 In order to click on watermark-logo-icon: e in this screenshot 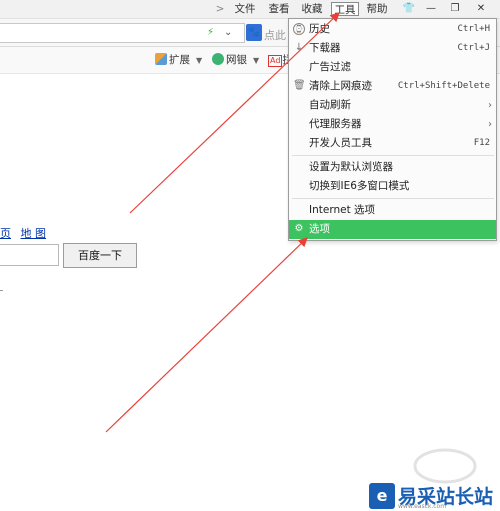, I will do `click(382, 496)`.